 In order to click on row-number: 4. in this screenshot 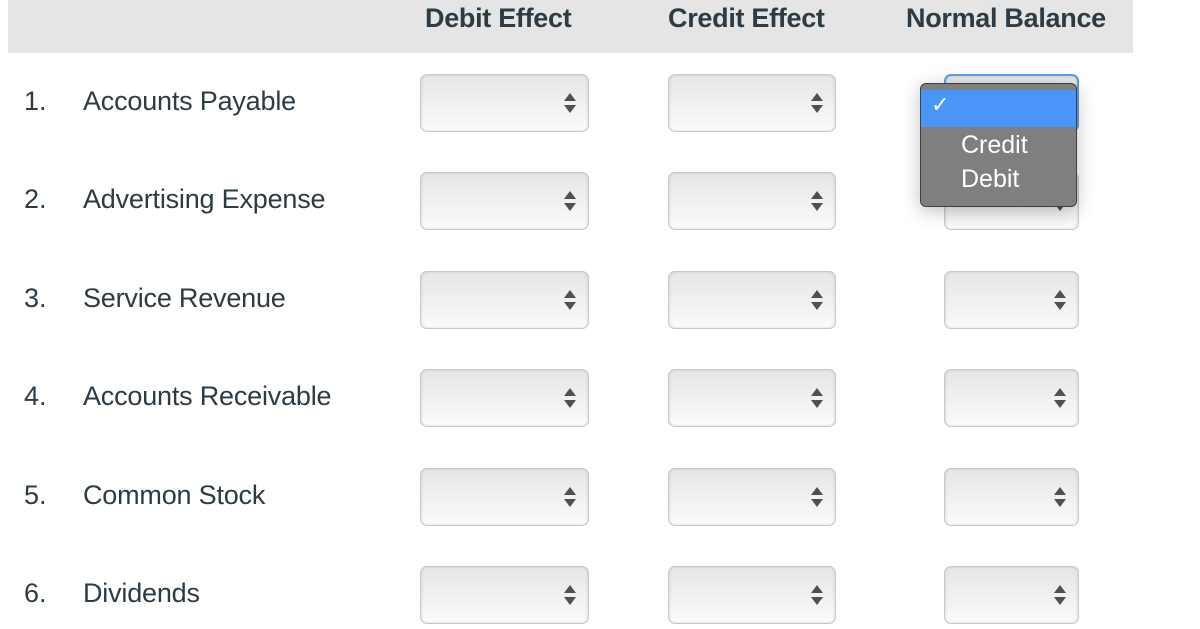, I will do `click(35, 396)`.